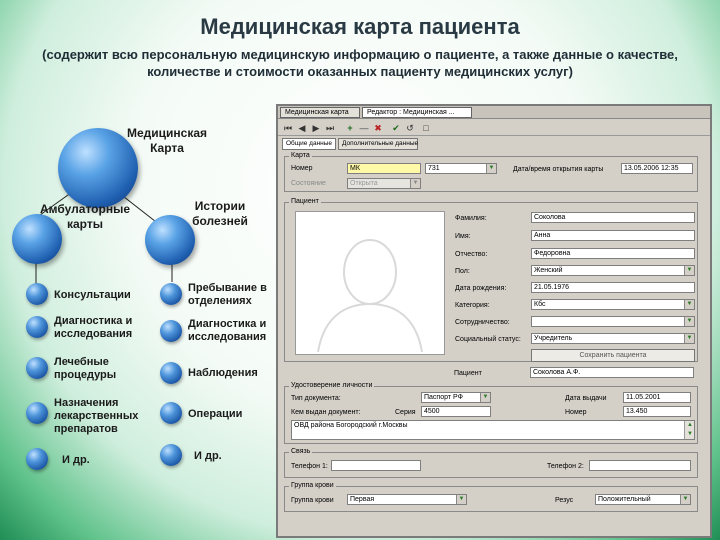 Image resolution: width=720 pixels, height=540 pixels. Describe the element at coordinates (576, 412) in the screenshot. I see `doc-number-label: Номер` at that location.